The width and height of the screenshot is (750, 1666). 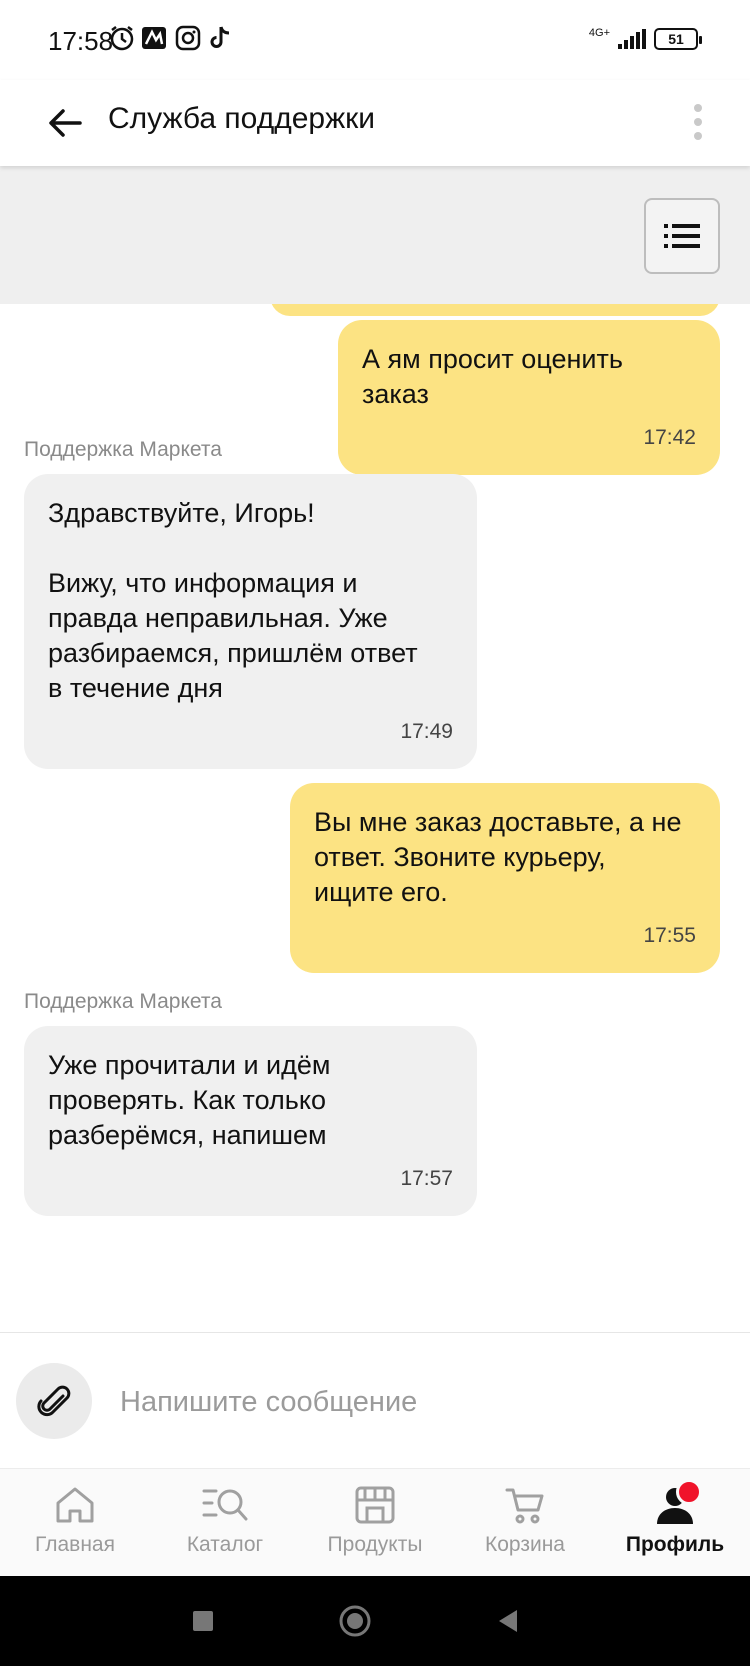 I want to click on home-icon, so click(x=75, y=1505).